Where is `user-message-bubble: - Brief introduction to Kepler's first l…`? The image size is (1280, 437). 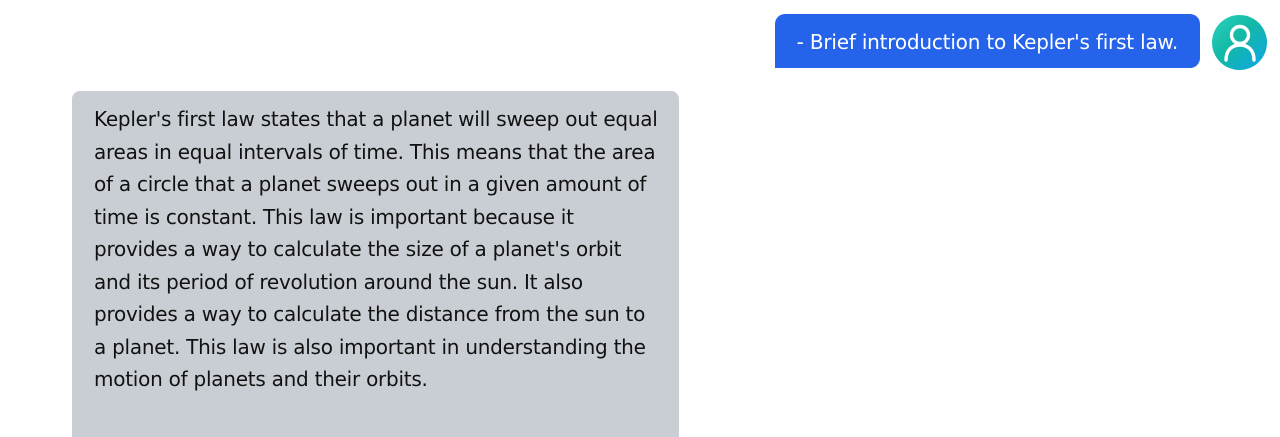
user-message-bubble: - Brief introduction to Kepler's first l… is located at coordinates (987, 41).